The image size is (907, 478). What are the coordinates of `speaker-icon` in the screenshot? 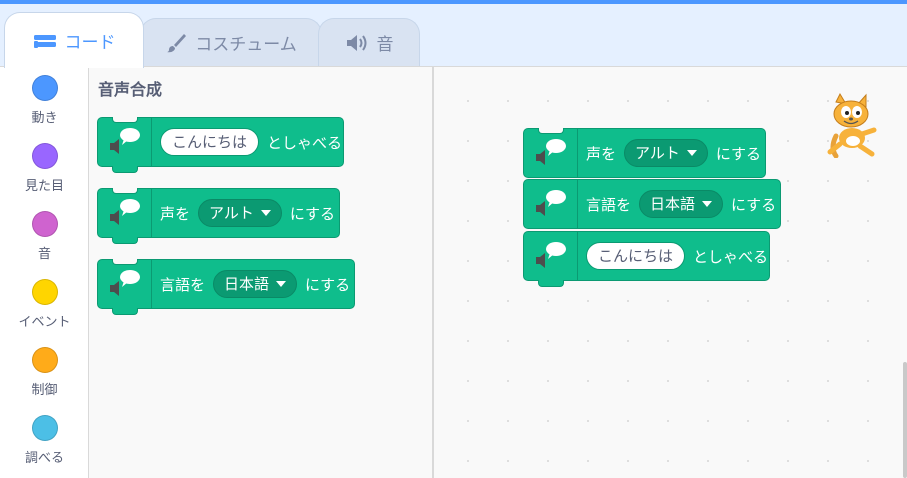 It's located at (357, 43).